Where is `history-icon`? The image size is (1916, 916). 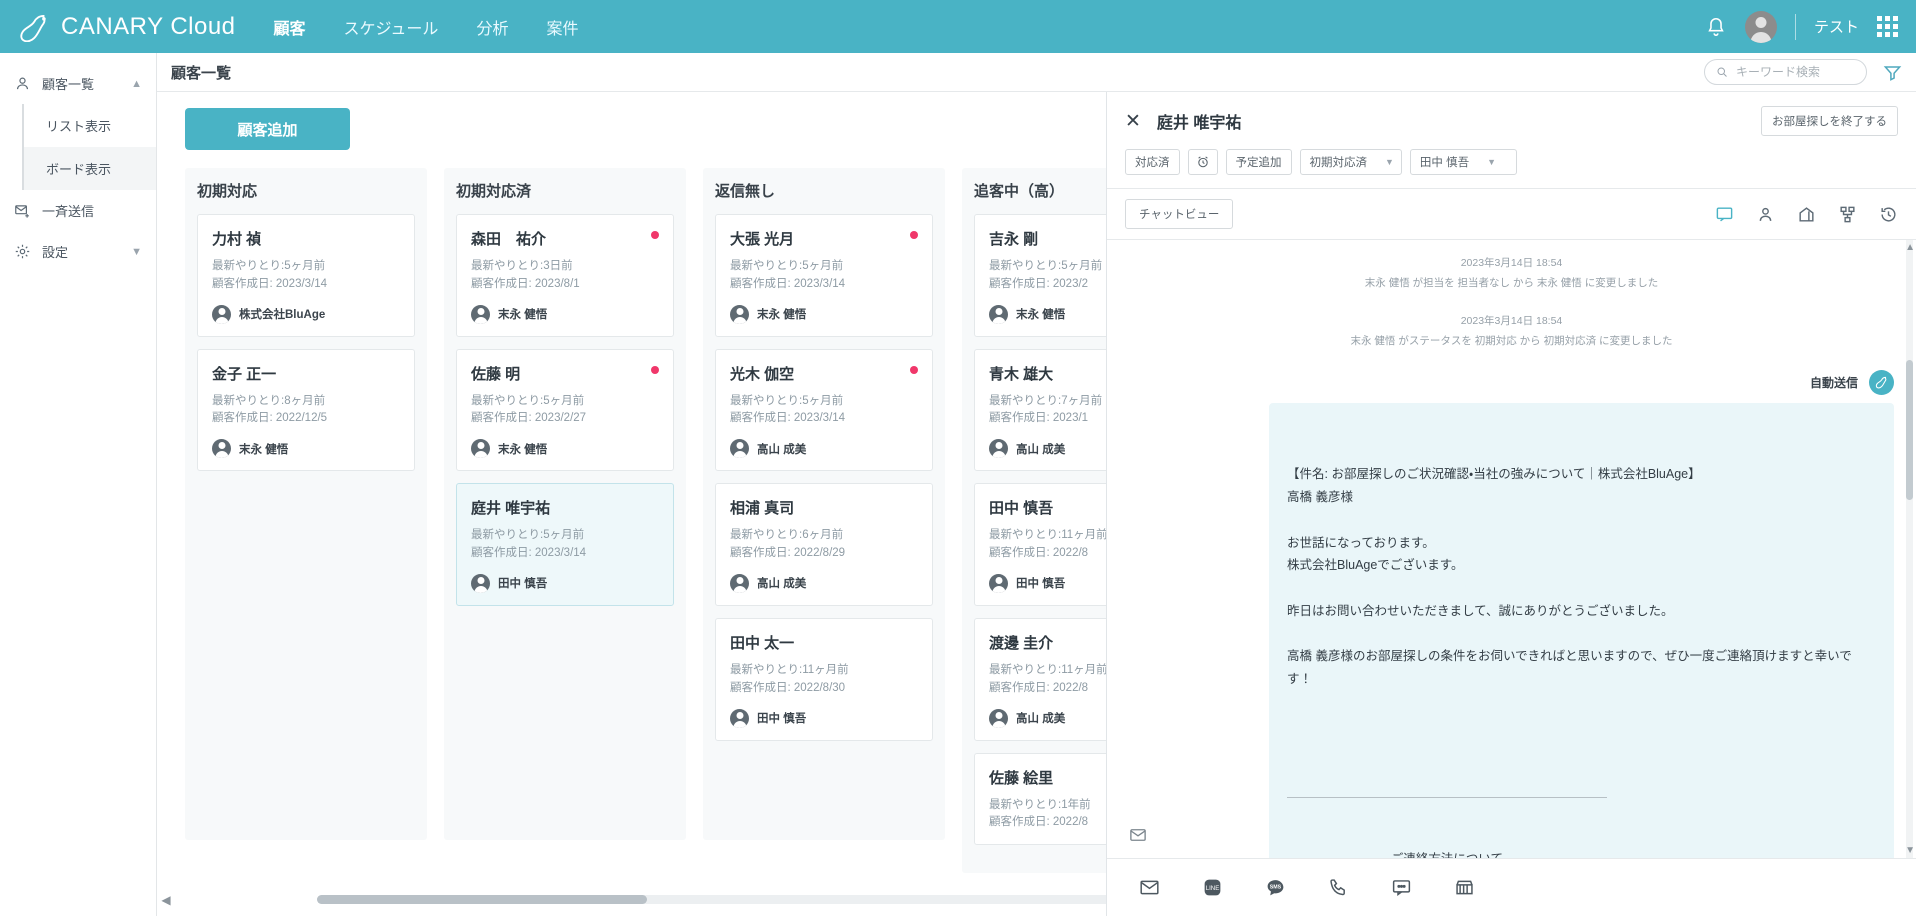 history-icon is located at coordinates (1888, 214).